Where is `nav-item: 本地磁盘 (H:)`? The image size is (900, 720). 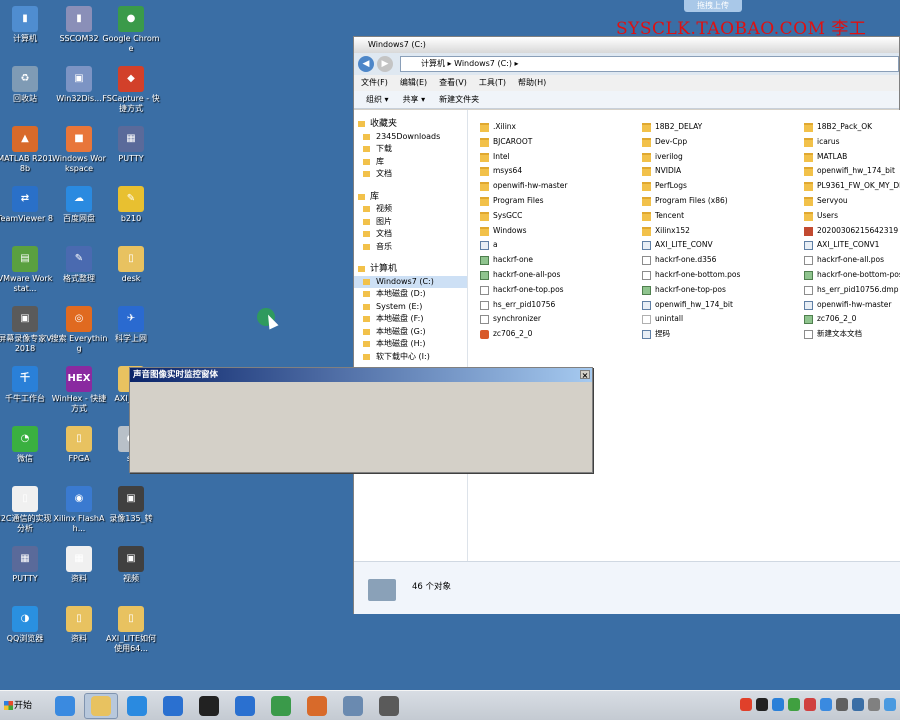 nav-item: 本地磁盘 (H:) is located at coordinates (410, 344).